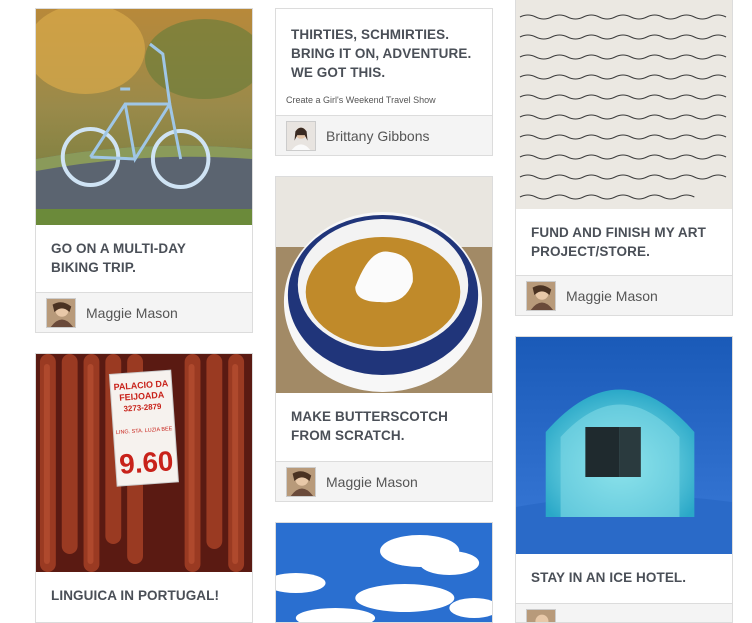 The height and width of the screenshot is (623, 752). What do you see at coordinates (384, 419) in the screenshot?
I see `pin-title: MAKE BUTTERSCOTCH FROM SCRATCH.` at bounding box center [384, 419].